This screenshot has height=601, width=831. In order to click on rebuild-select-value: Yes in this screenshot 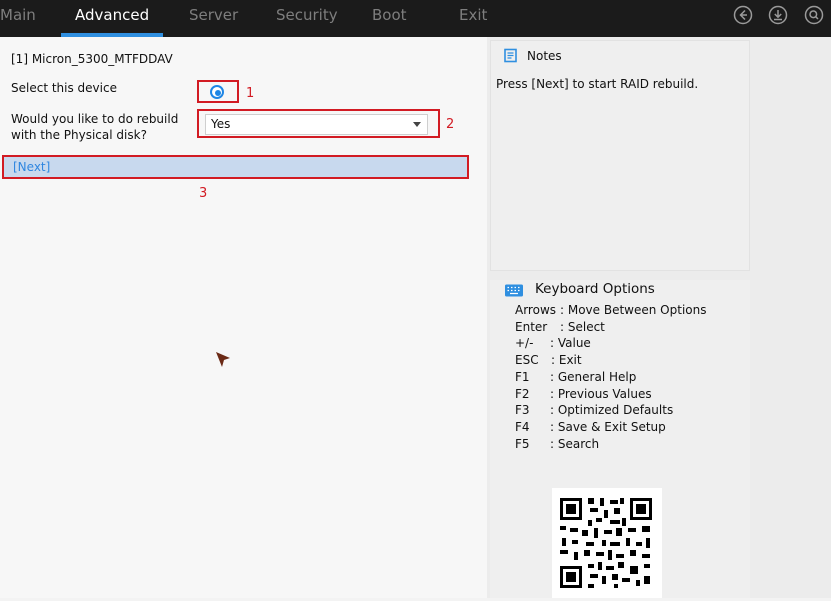, I will do `click(221, 124)`.